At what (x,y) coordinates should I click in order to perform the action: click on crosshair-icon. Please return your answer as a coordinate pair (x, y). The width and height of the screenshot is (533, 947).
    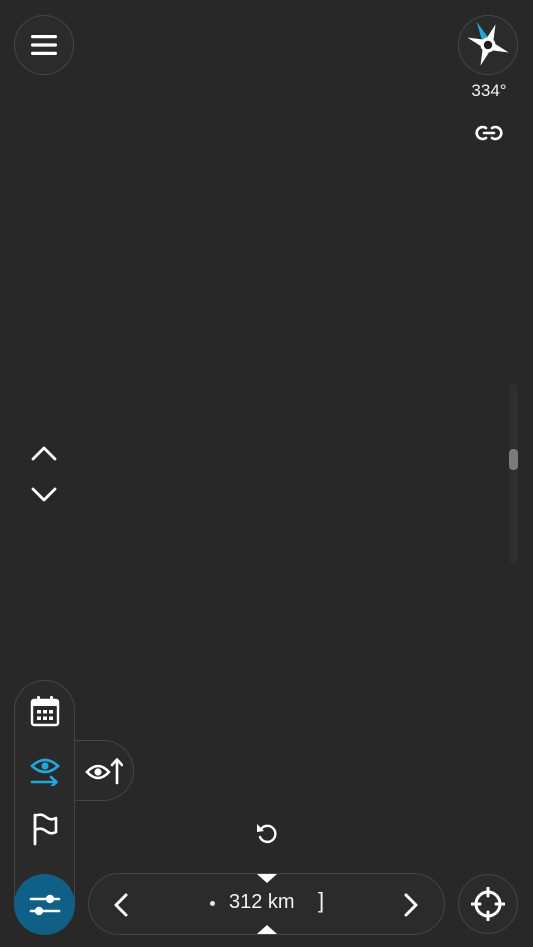
    Looking at the image, I should click on (488, 904).